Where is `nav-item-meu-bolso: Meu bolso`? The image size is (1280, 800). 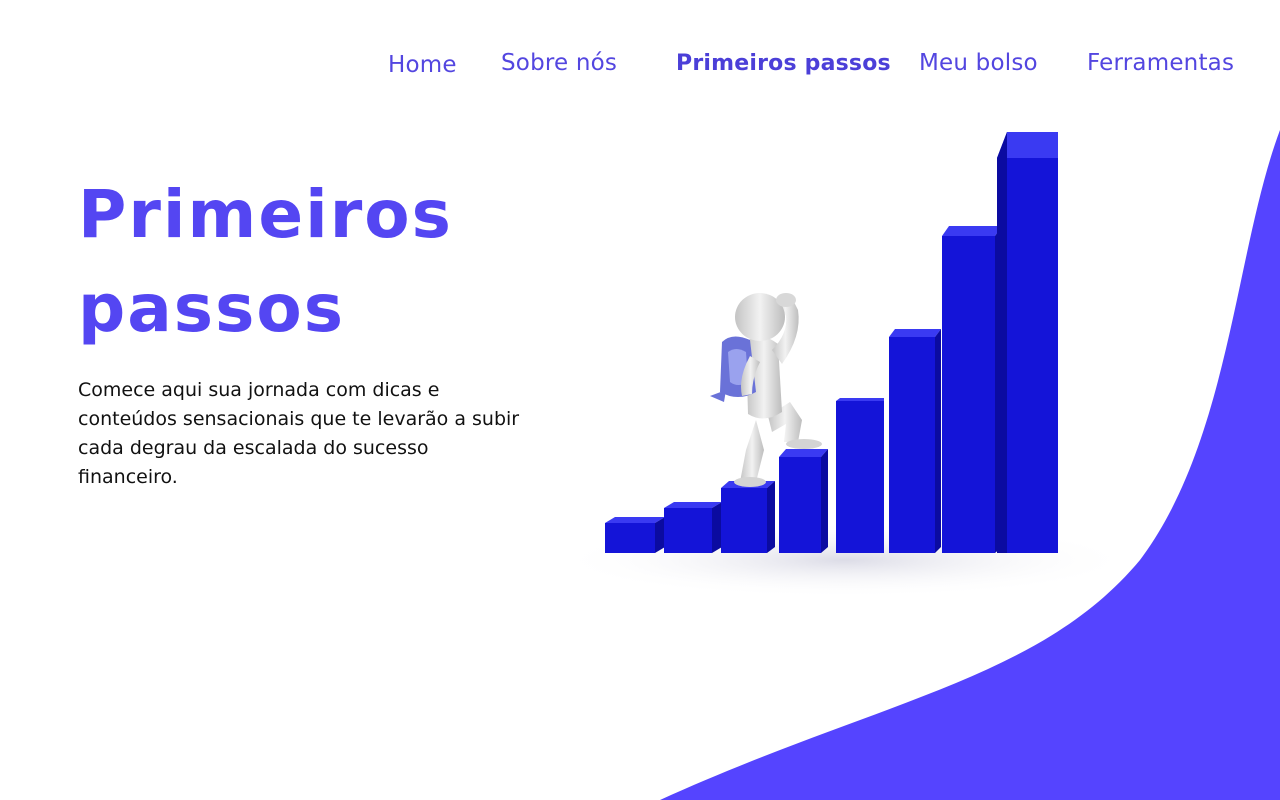 nav-item-meu-bolso: Meu bolso is located at coordinates (978, 63).